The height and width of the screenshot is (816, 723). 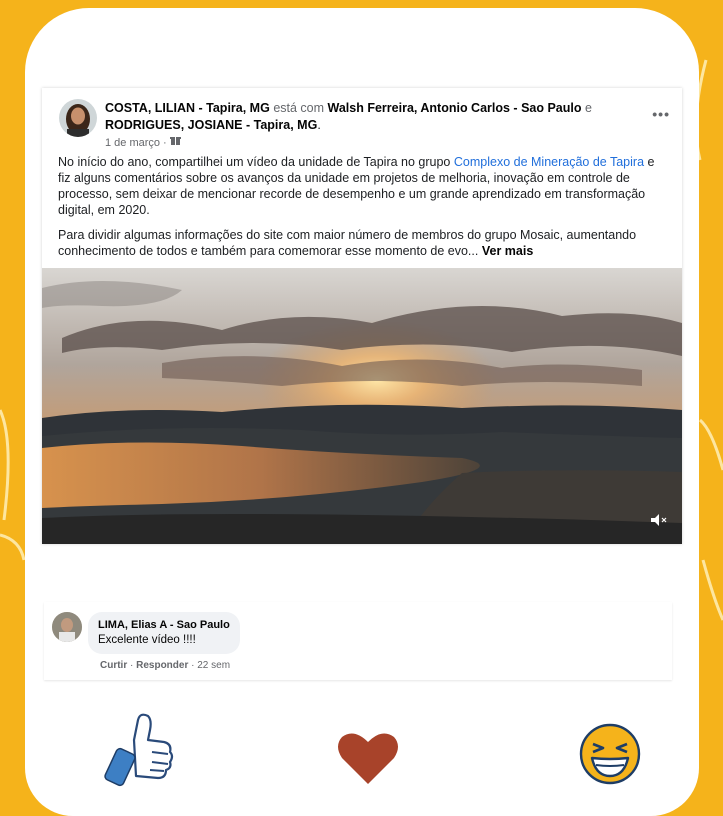 I want to click on comment-time: 22 sem, so click(x=213, y=665).